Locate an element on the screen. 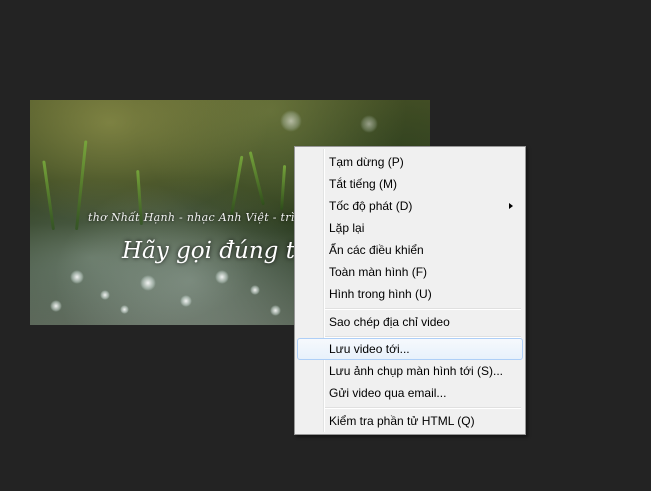  menu-item-mute: Tắt tiếng (M) is located at coordinates (410, 184).